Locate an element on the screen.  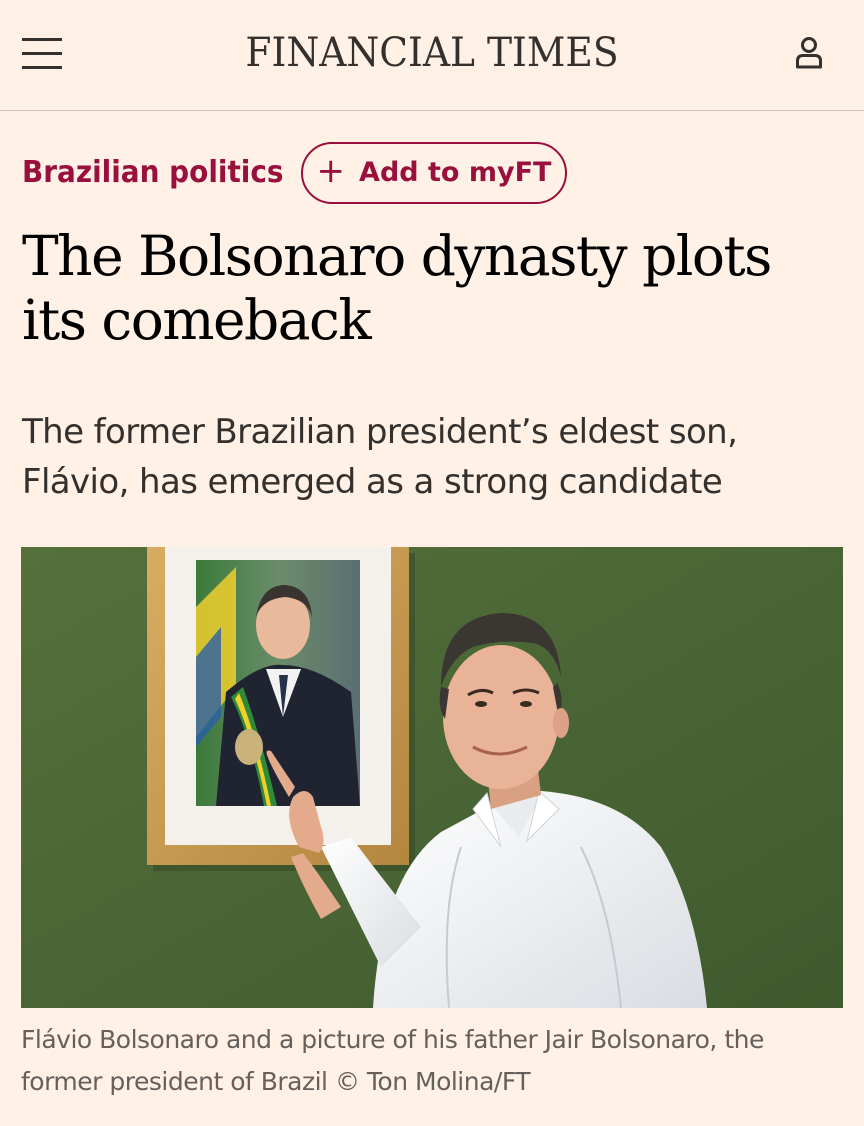
add-to-myft-button: + Add to myFT is located at coordinates (434, 173).